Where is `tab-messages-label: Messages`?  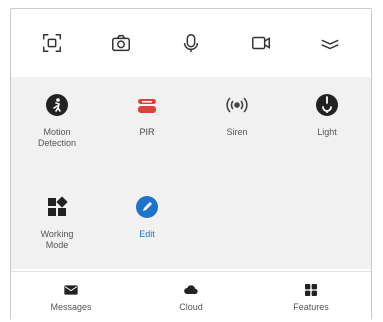
tab-messages-label: Messages is located at coordinates (71, 307).